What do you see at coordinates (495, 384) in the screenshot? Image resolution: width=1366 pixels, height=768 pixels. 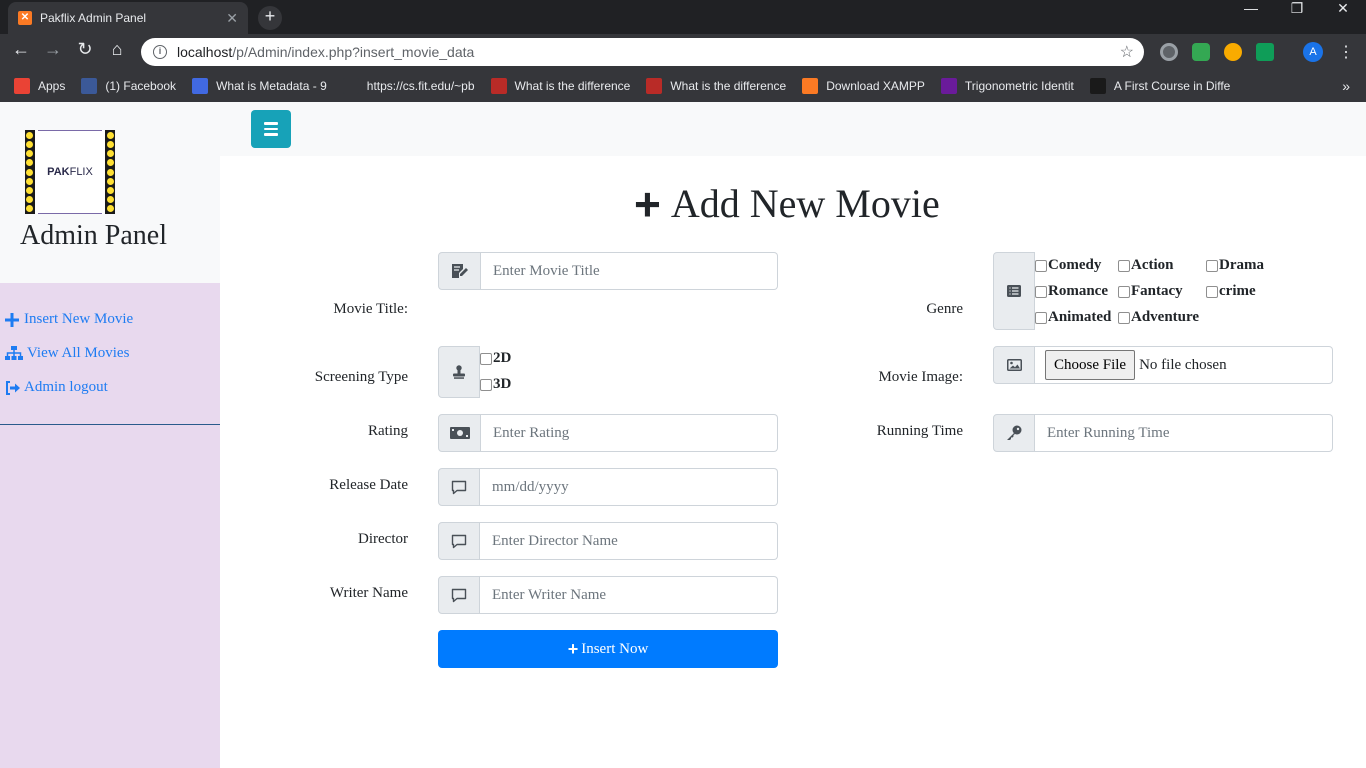 I see `screening-checkbox-3d: 3D` at bounding box center [495, 384].